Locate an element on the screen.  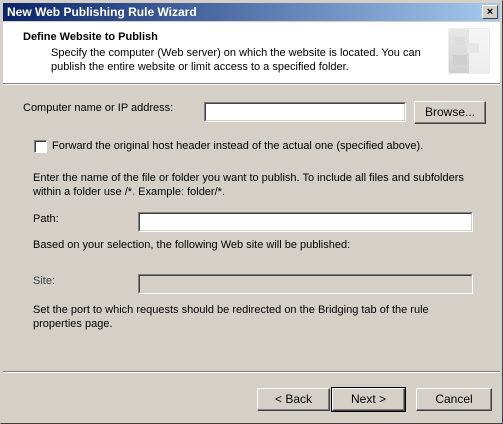
header-divider is located at coordinates (251, 84).